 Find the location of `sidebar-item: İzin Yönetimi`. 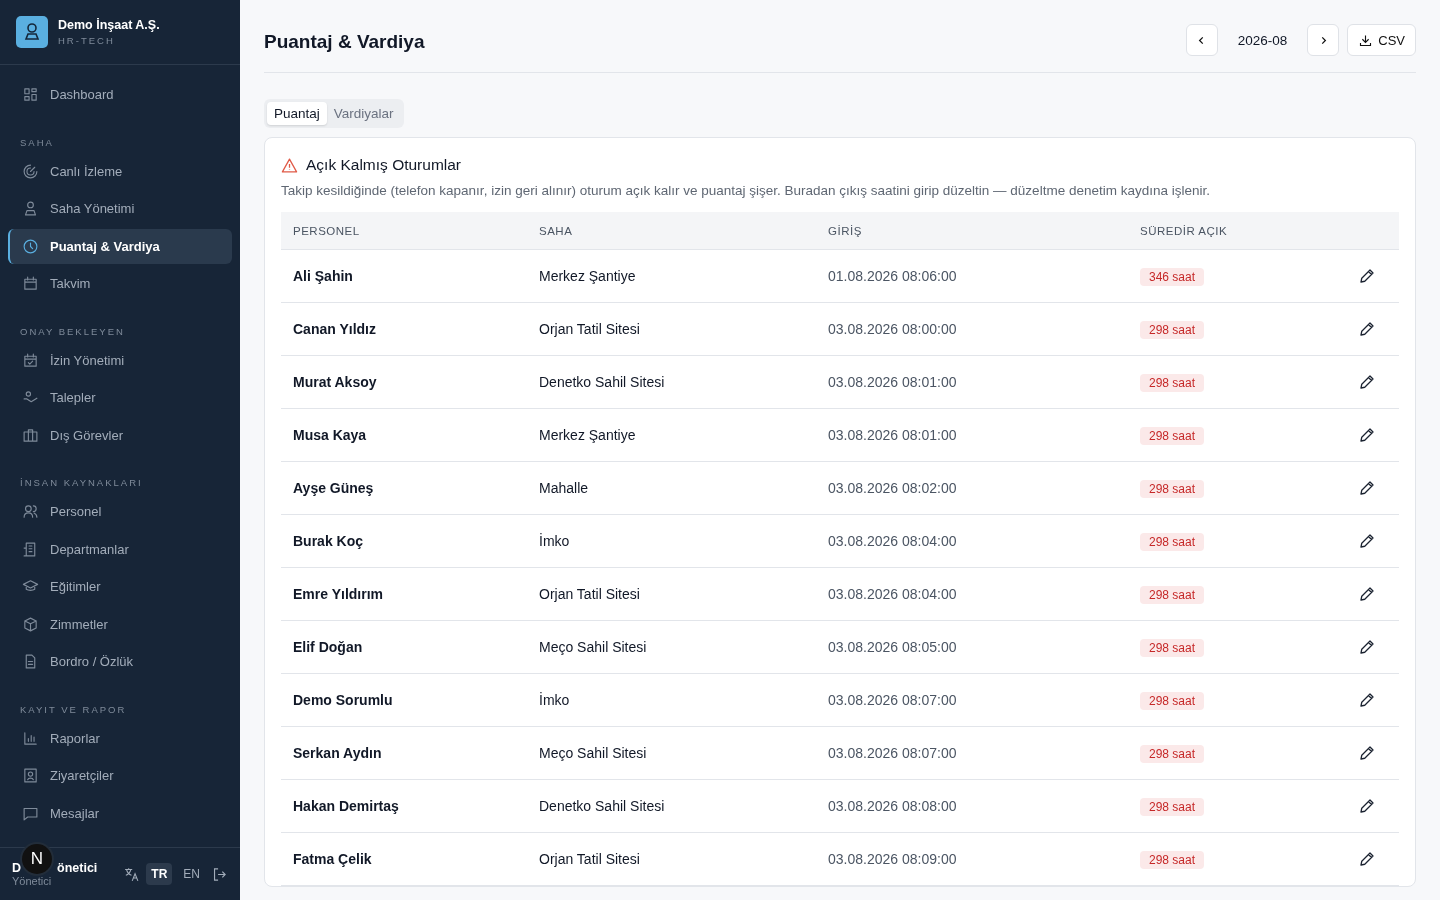

sidebar-item: İzin Yönetimi is located at coordinates (120, 360).